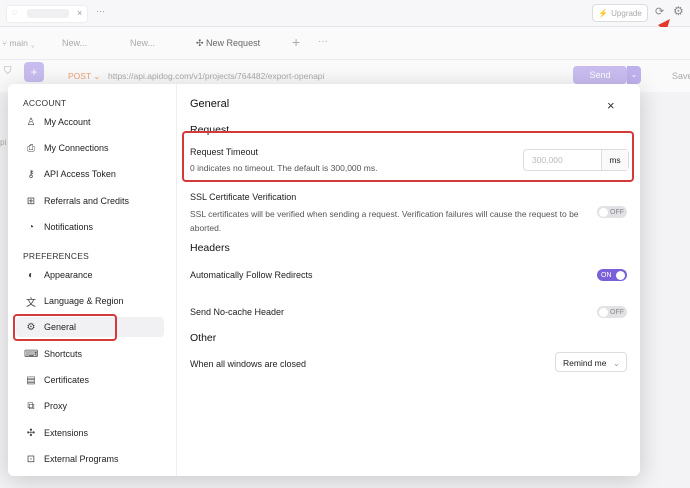 The width and height of the screenshot is (690, 488). I want to click on tab-icon: ◌, so click(14, 12).